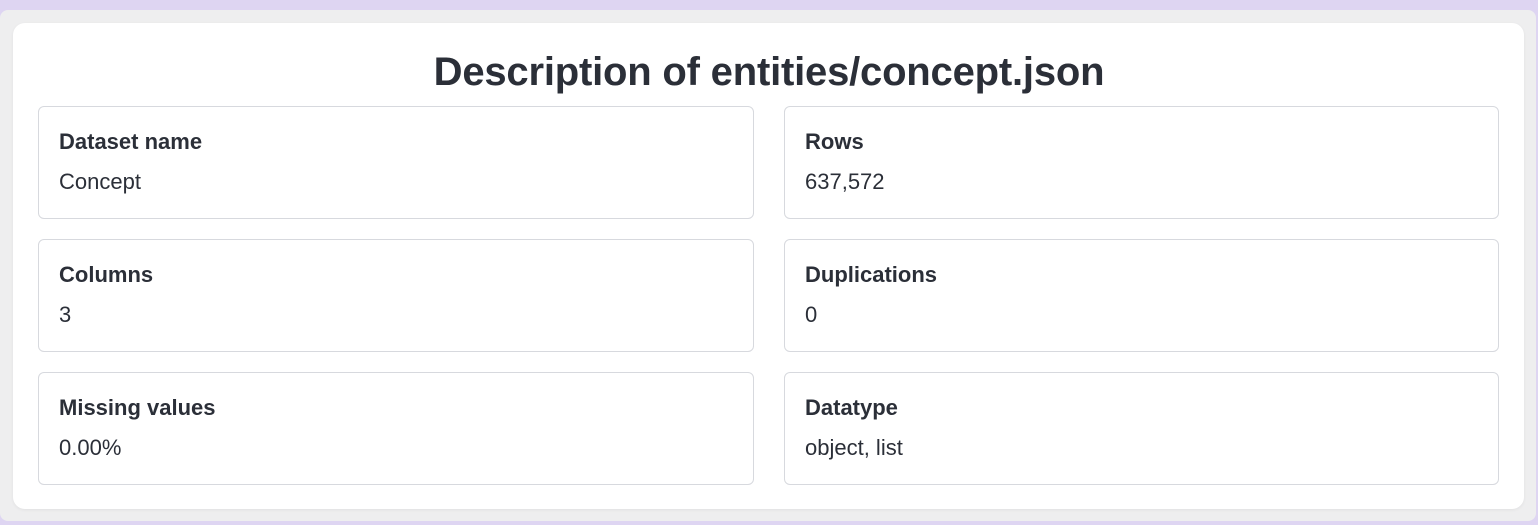  What do you see at coordinates (851, 407) in the screenshot?
I see `stat-label: Datatype` at bounding box center [851, 407].